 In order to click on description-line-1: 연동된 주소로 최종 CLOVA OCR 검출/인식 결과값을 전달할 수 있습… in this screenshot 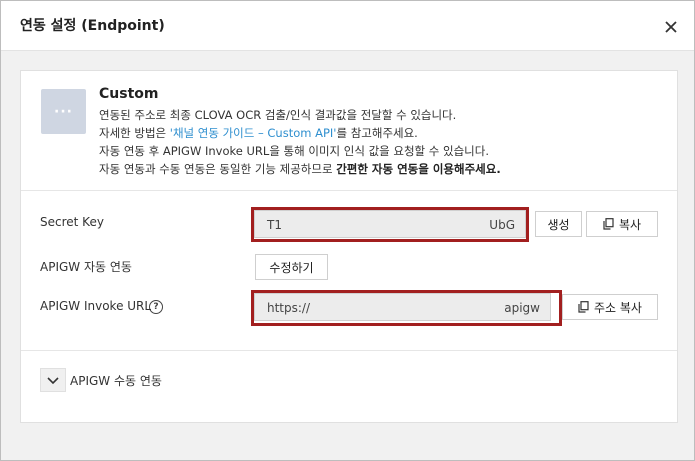, I will do `click(278, 115)`.